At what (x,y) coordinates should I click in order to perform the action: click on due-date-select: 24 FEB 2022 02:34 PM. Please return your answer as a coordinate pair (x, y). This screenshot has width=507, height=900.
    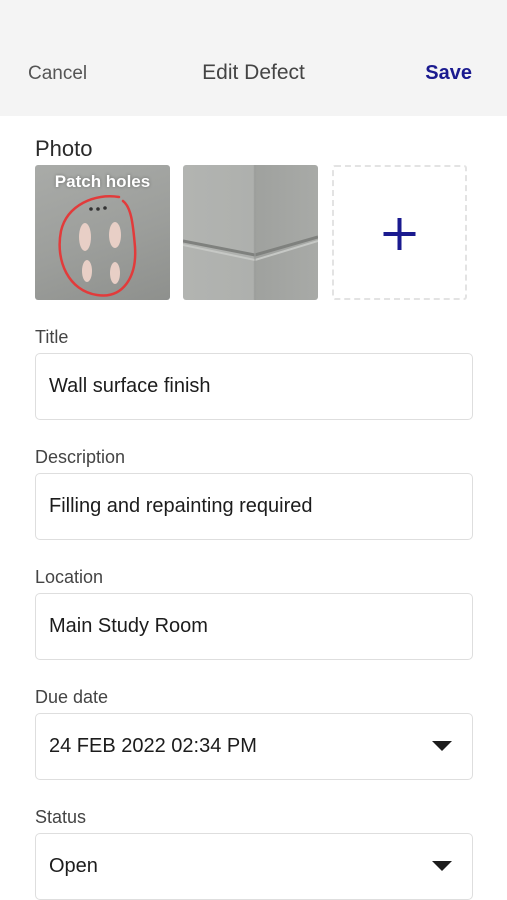
    Looking at the image, I should click on (254, 746).